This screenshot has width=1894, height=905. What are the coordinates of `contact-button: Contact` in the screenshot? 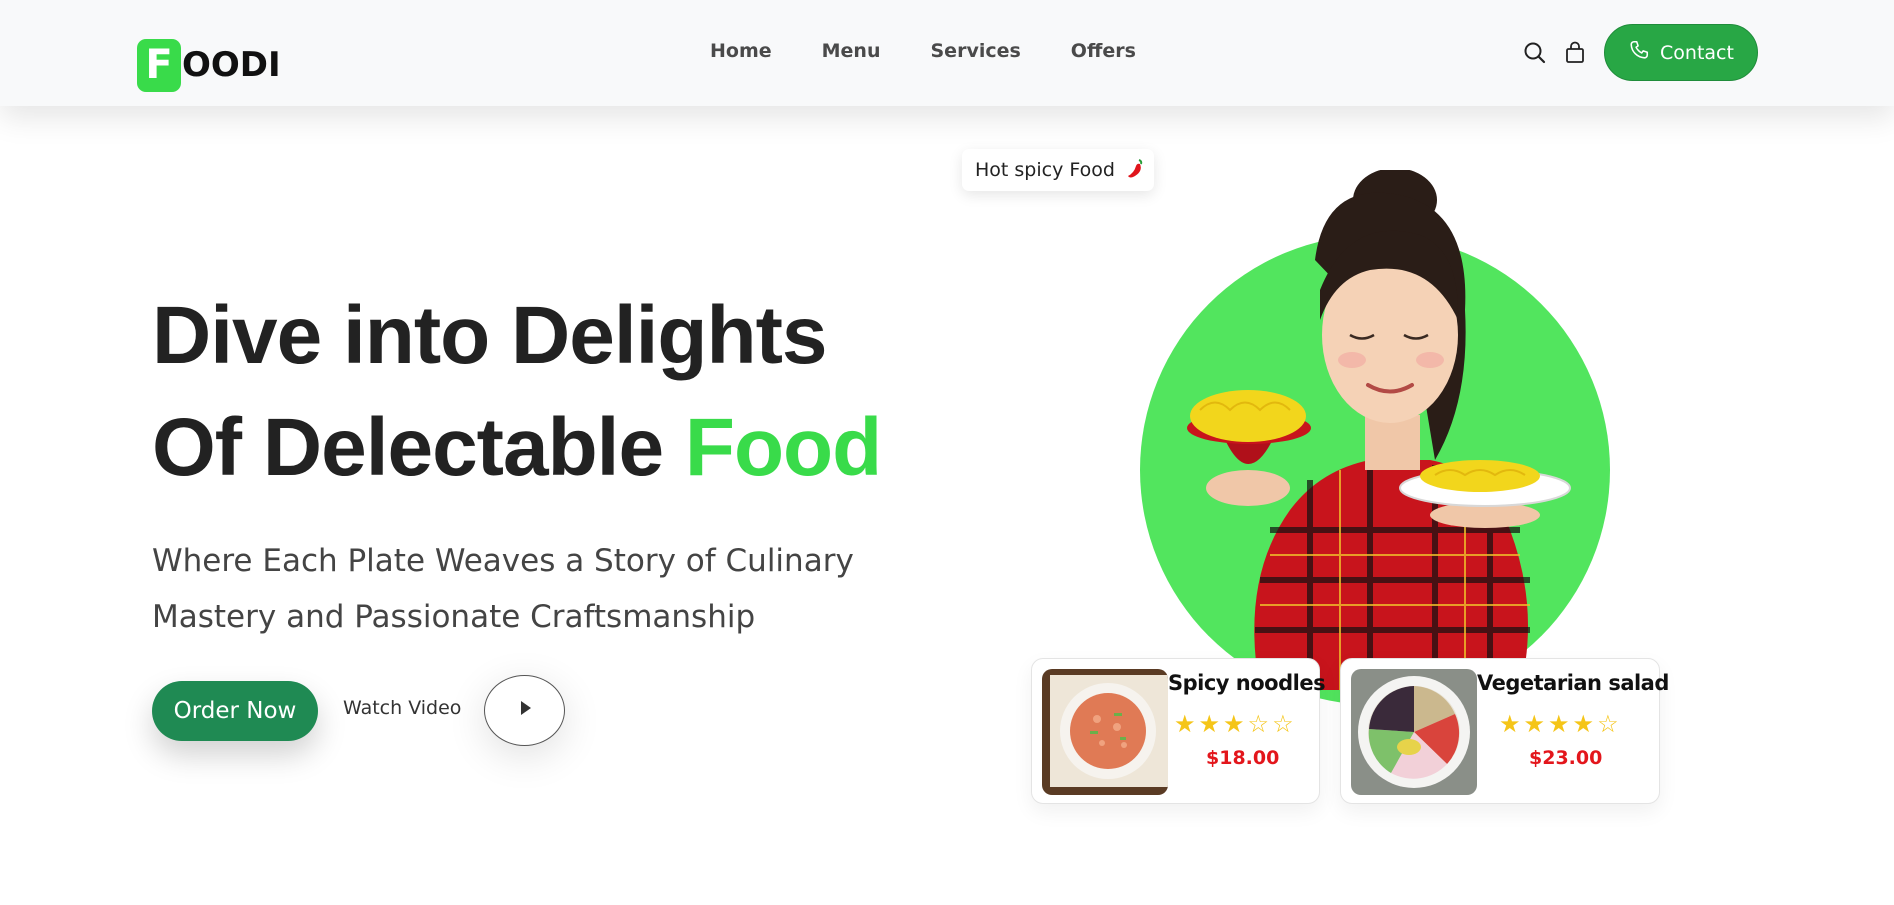 It's located at (1681, 52).